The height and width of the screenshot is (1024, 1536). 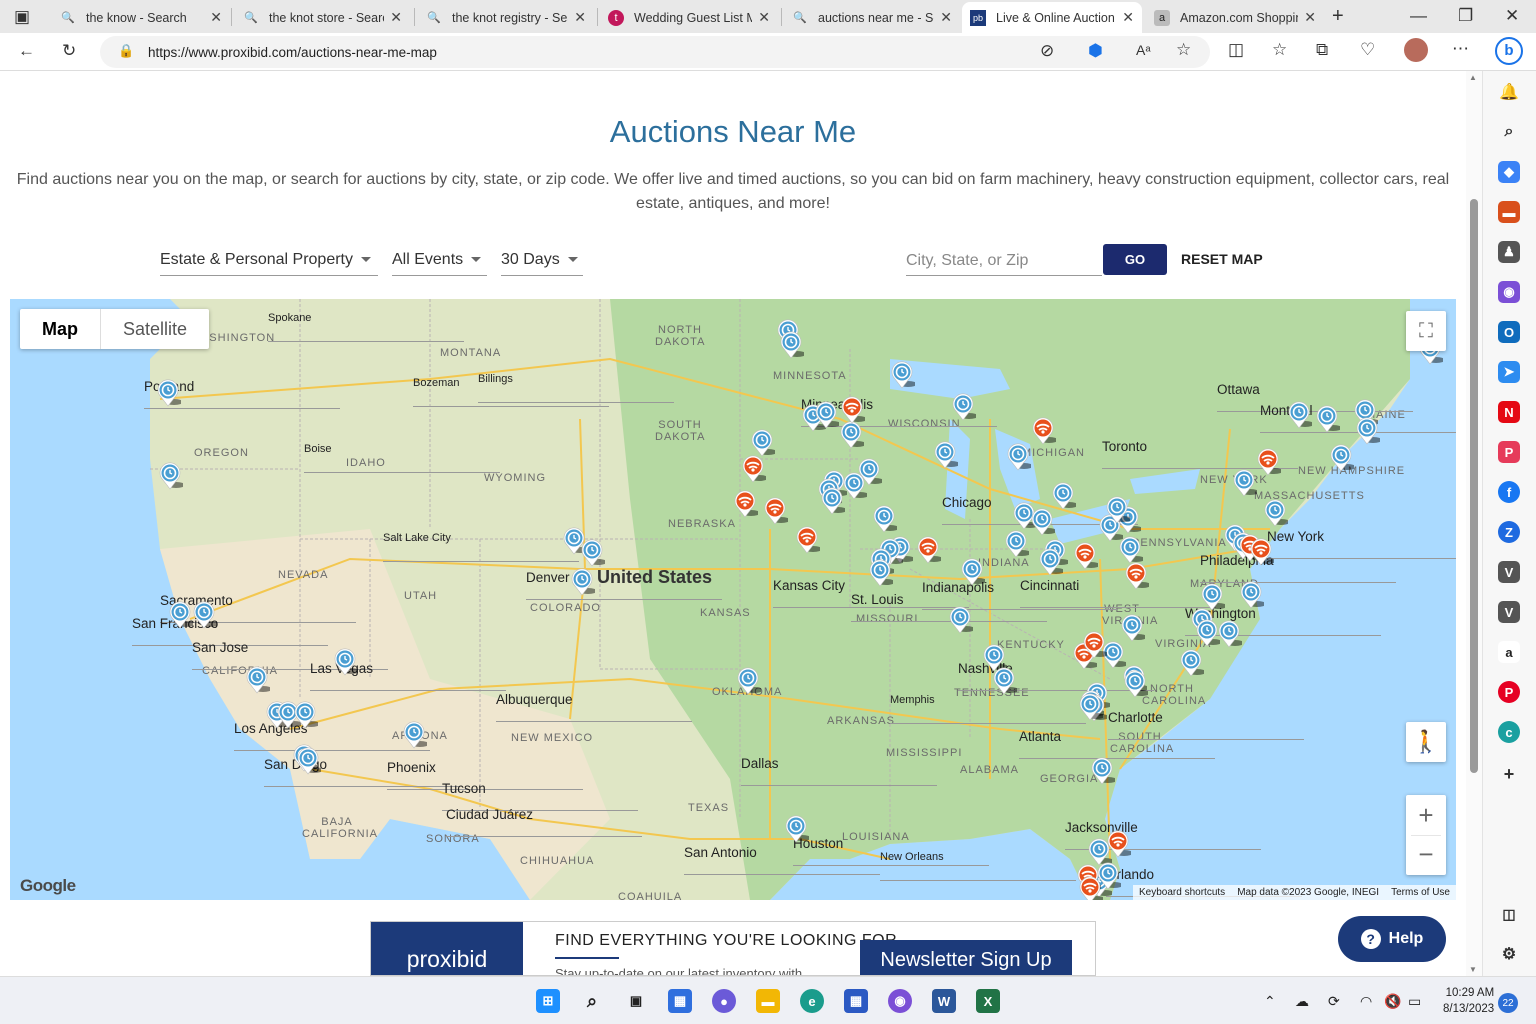 I want to click on map-type-satellite-button: Satellite, so click(x=155, y=329).